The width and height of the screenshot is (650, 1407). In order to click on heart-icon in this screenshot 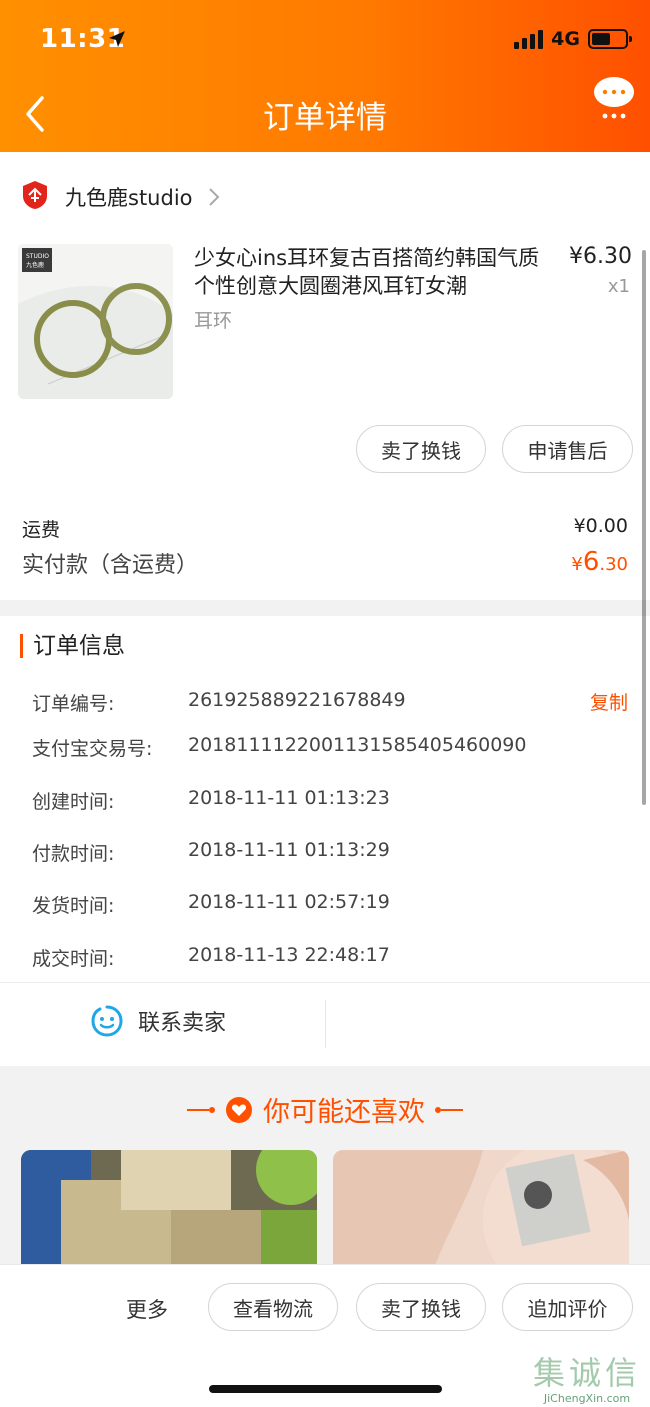, I will do `click(239, 1109)`.